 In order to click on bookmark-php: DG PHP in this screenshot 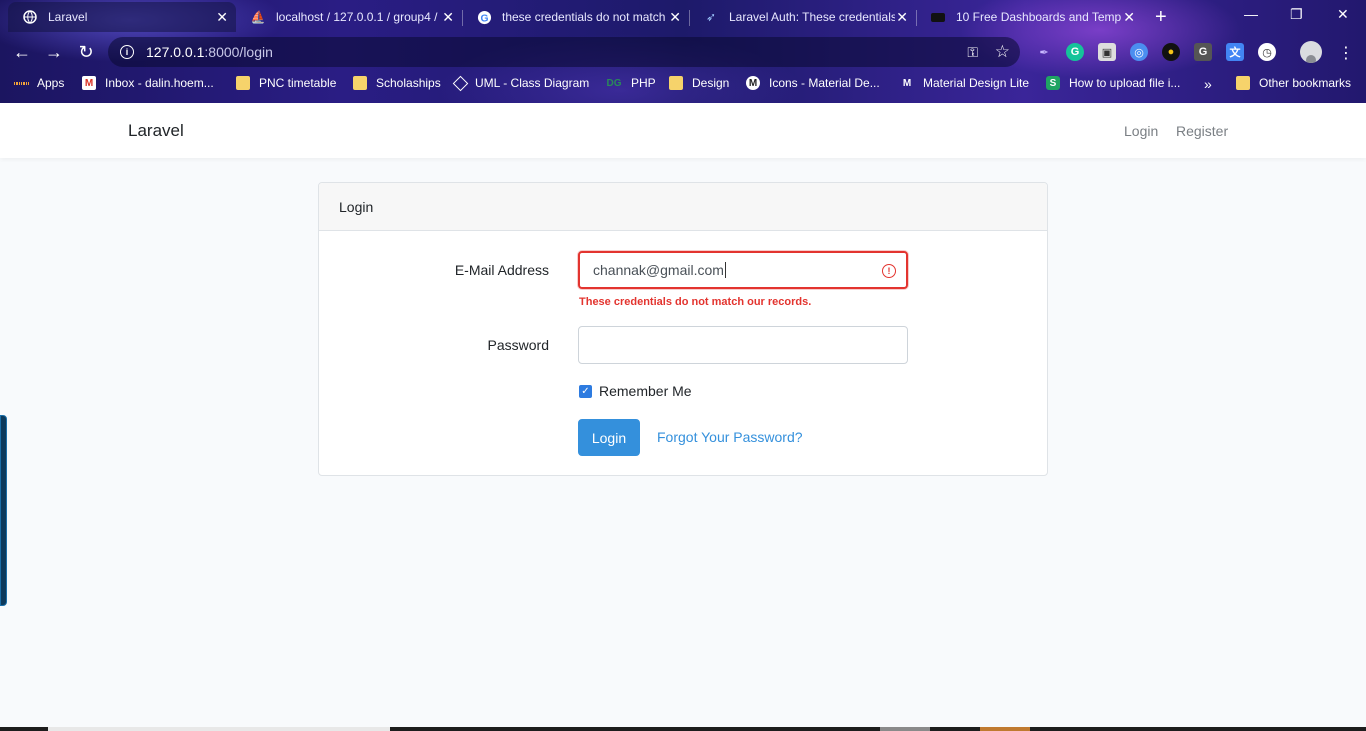, I will do `click(631, 83)`.